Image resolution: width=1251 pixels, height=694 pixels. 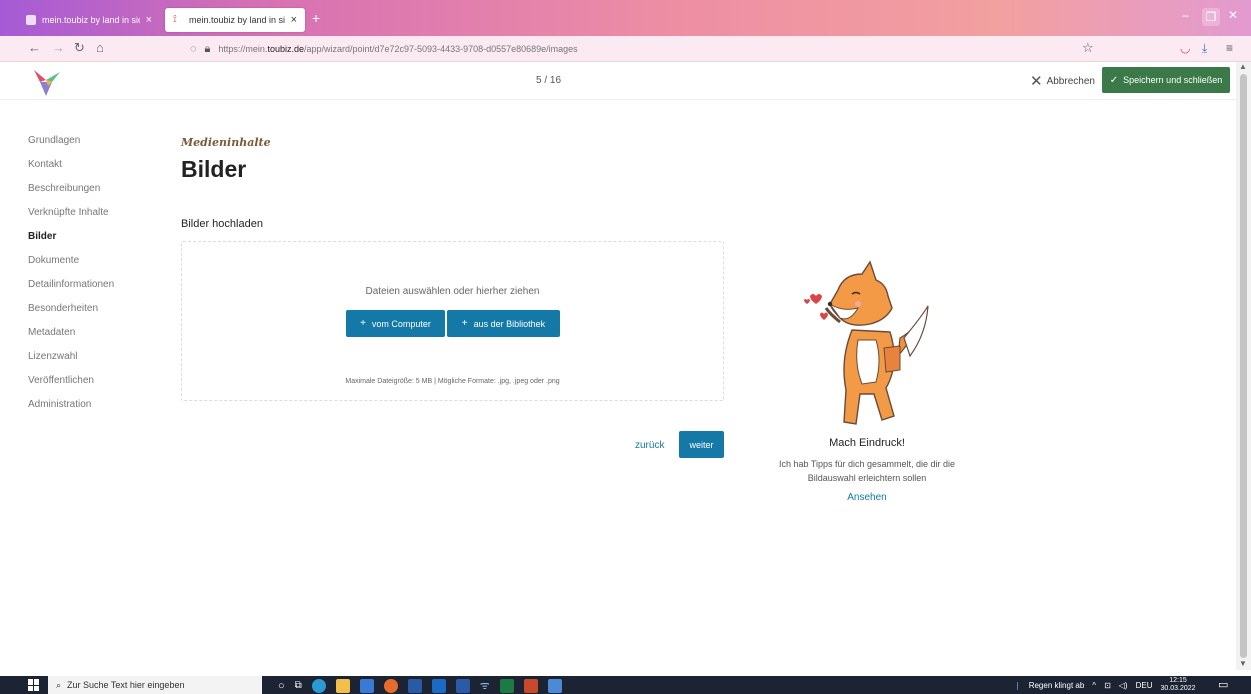 What do you see at coordinates (1178, 688) in the screenshot?
I see `clock-date: 30.03.2022` at bounding box center [1178, 688].